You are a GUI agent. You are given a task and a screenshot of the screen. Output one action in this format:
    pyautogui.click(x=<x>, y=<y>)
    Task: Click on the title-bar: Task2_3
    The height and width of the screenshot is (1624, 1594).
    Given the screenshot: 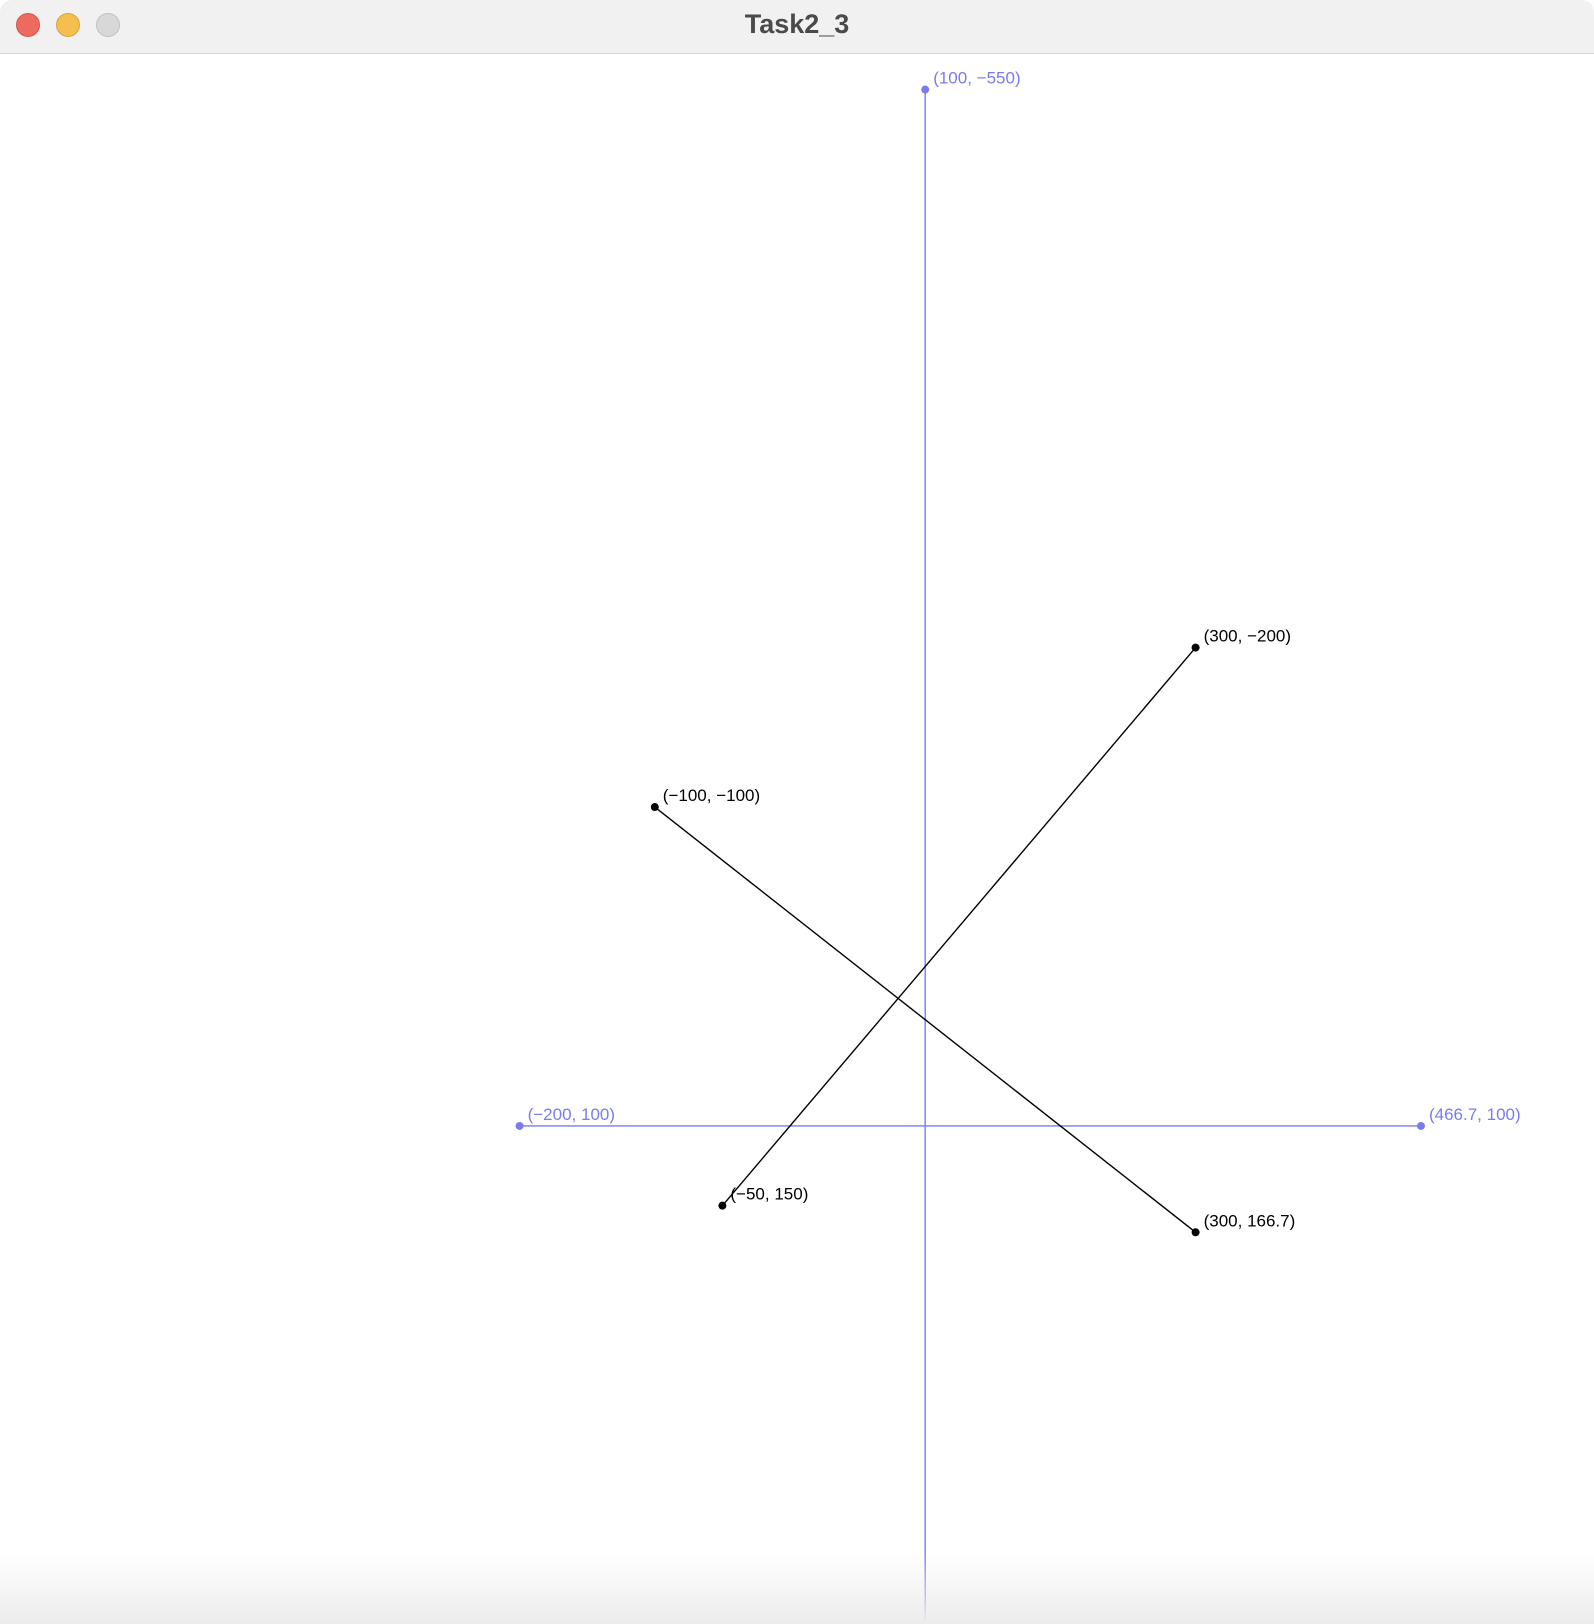 What is the action you would take?
    pyautogui.click(x=797, y=27)
    